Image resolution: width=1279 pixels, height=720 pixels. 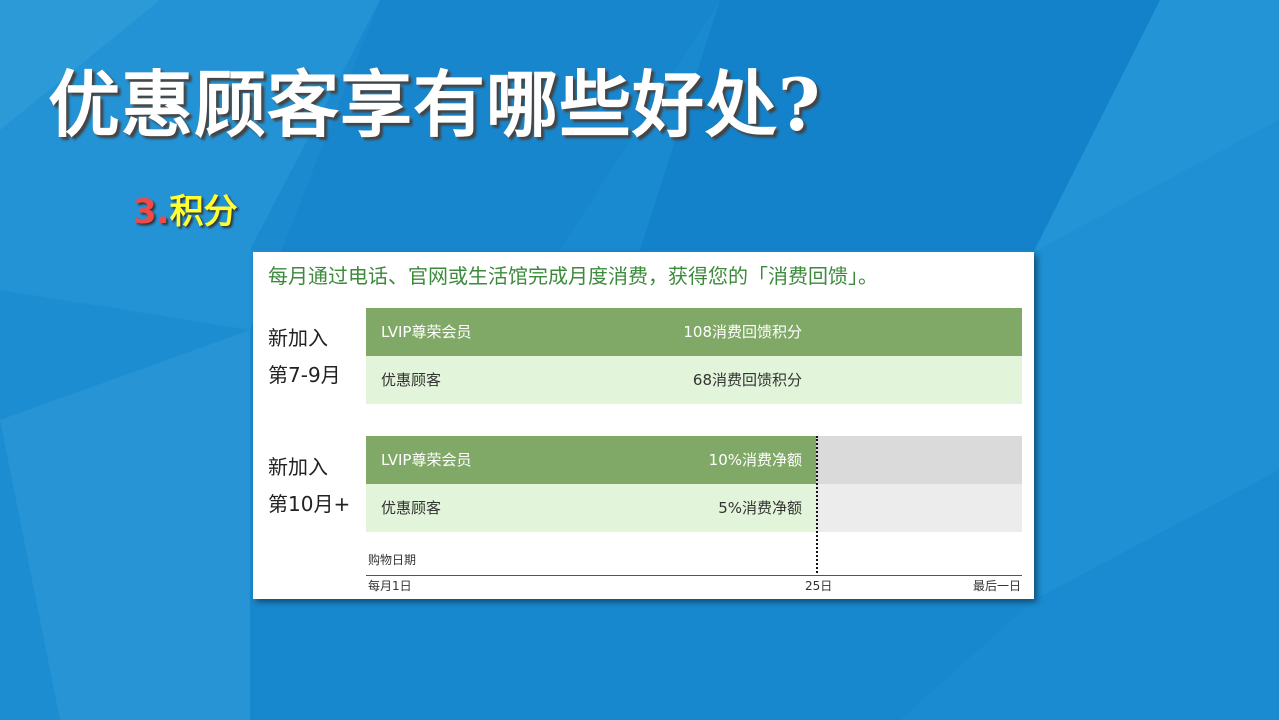 I want to click on axis-title: 购物日期, so click(x=392, y=560).